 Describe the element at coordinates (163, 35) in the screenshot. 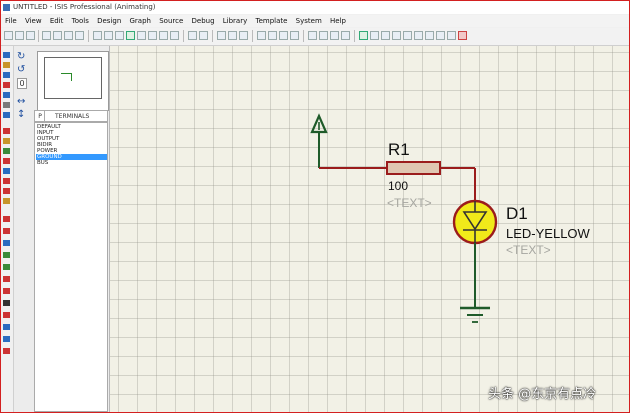

I see `zoom-all-icon` at that location.